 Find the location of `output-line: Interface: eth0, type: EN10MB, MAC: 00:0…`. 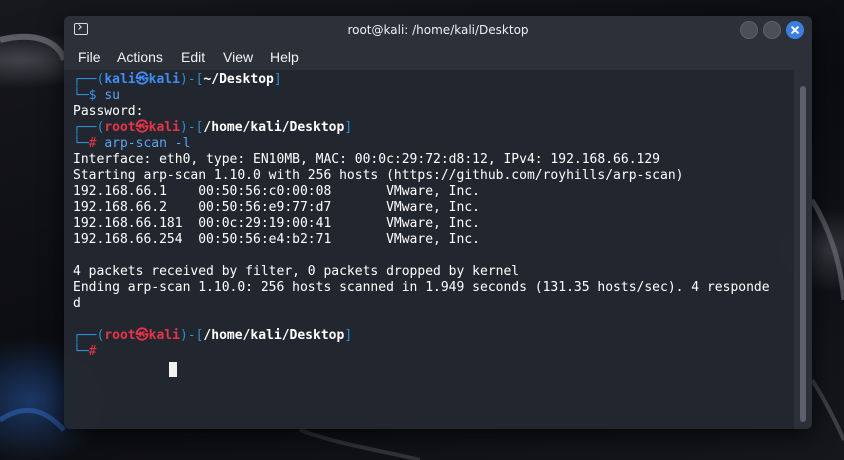

output-line: Interface: eth0, type: EN10MB, MAC: 00:0… is located at coordinates (366, 159).